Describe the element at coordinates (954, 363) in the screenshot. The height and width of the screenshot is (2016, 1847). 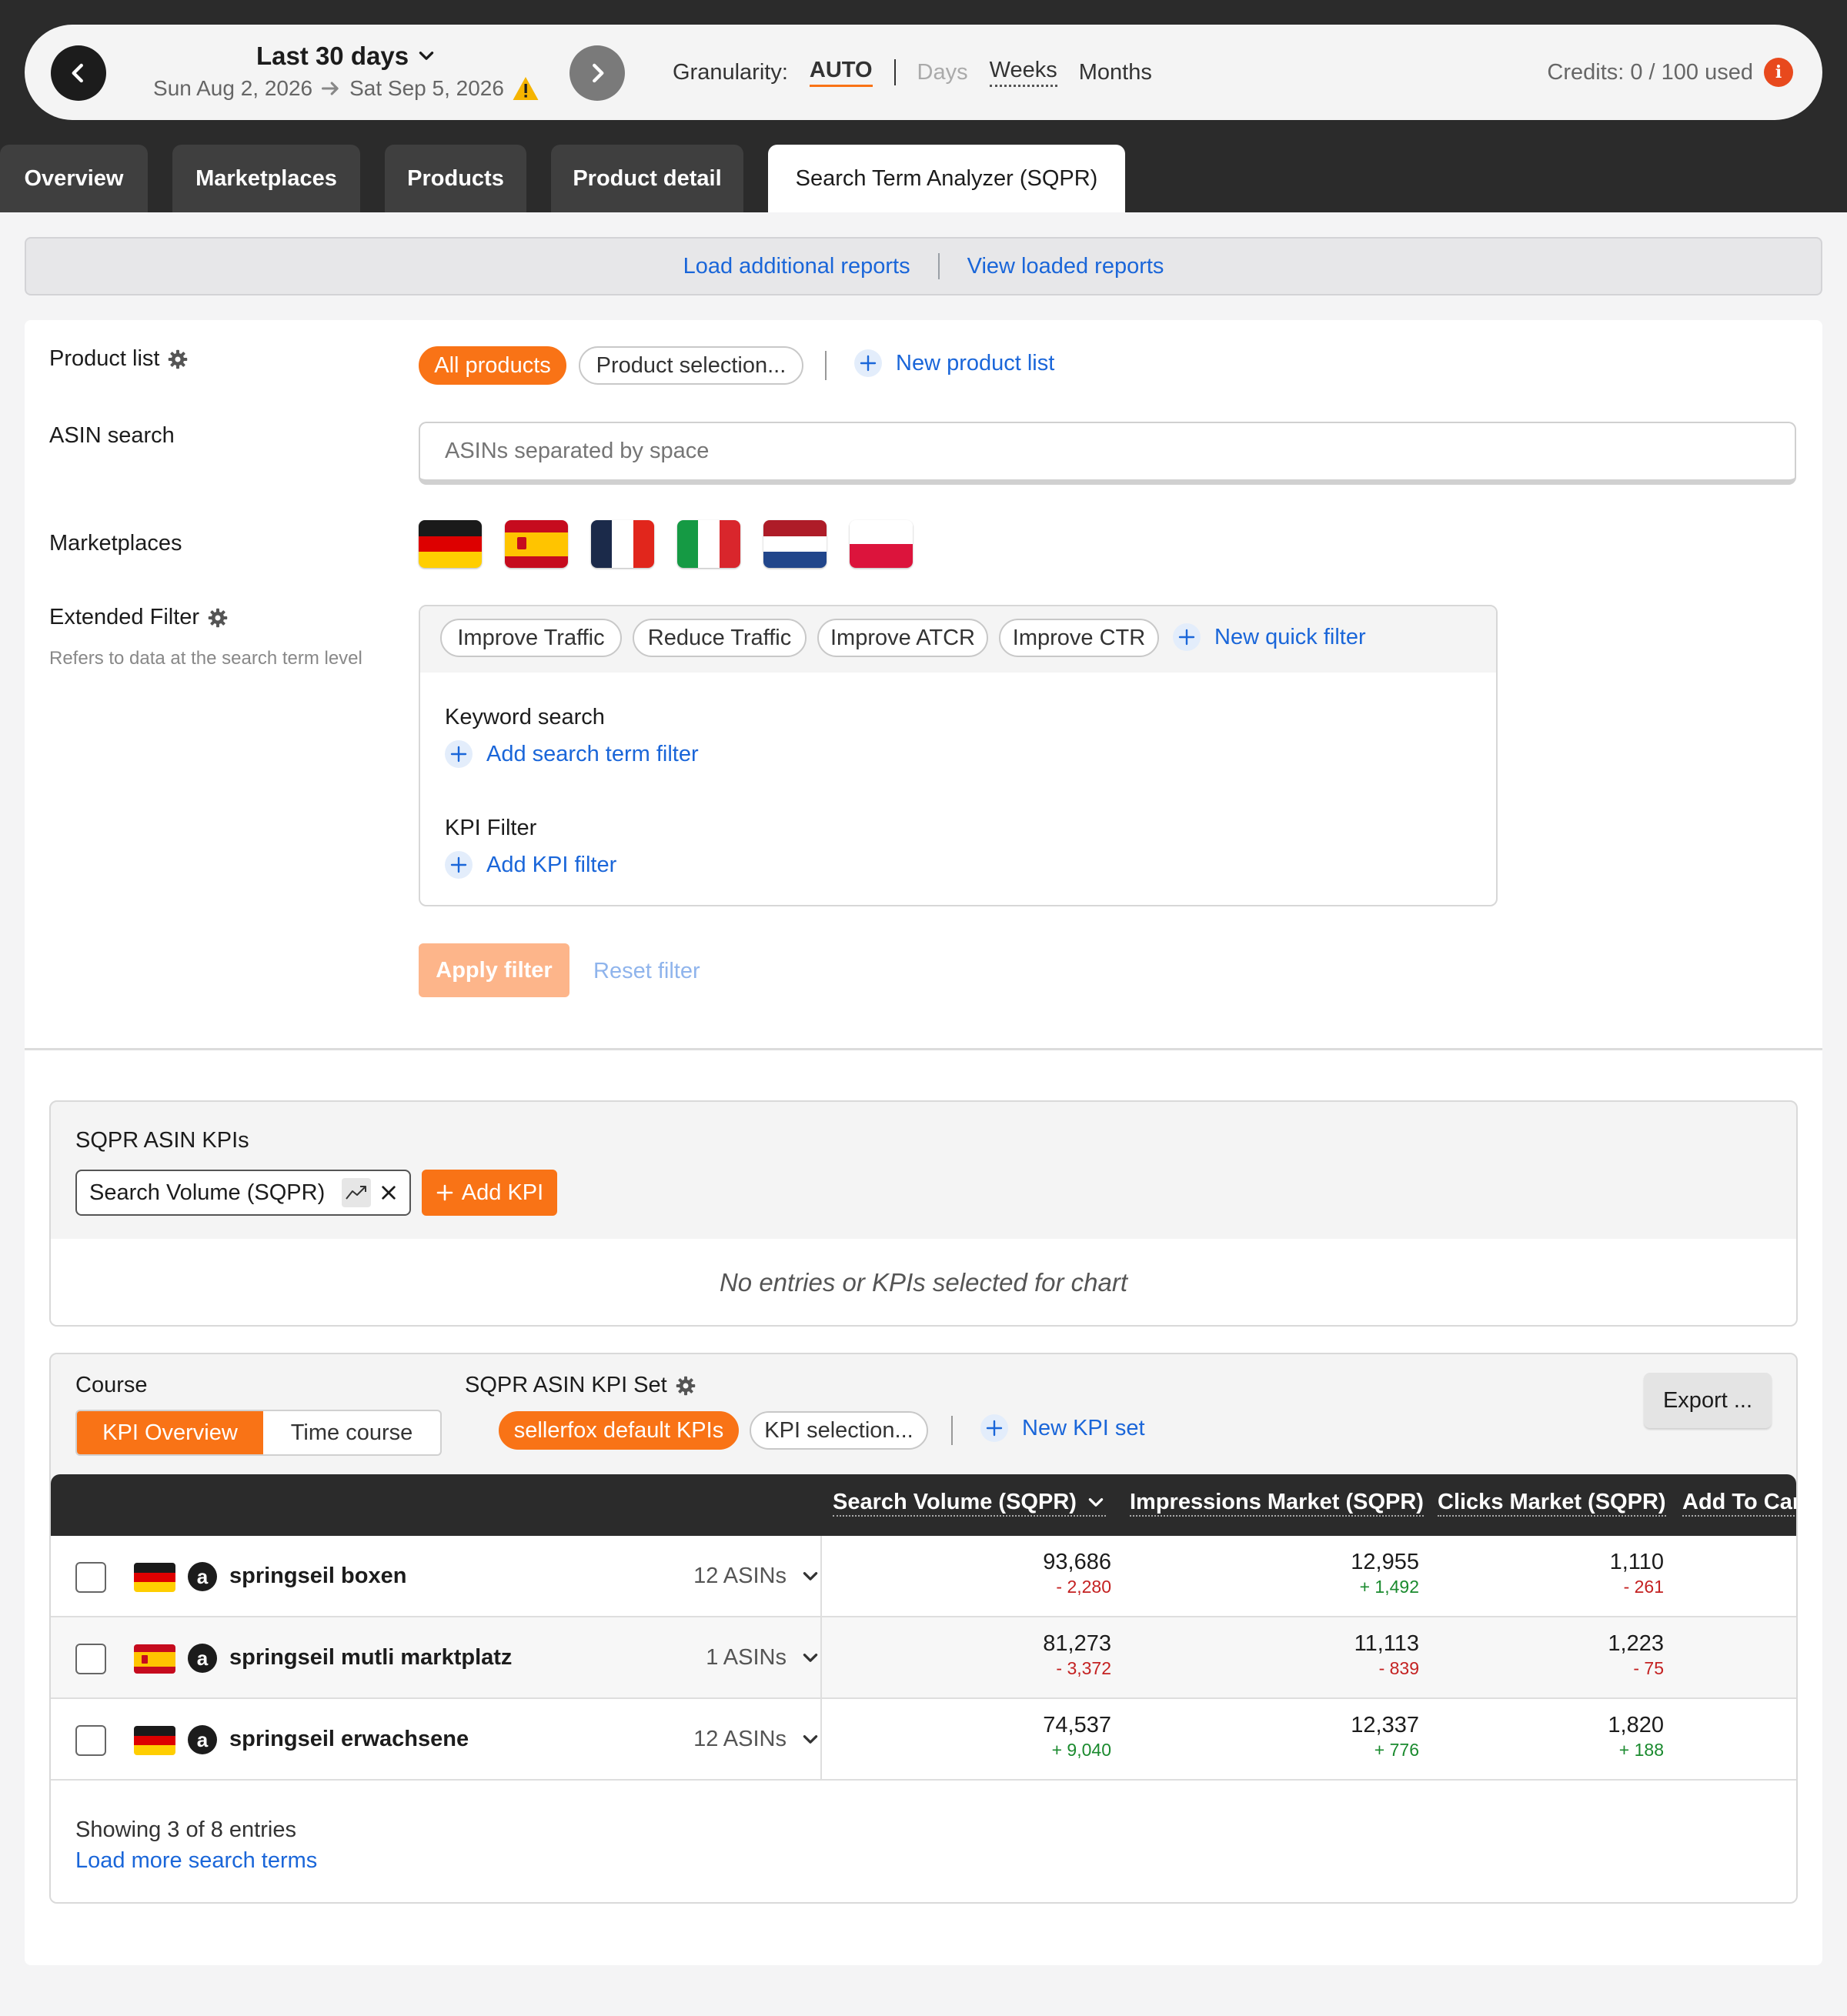
I see `new-product-list-link: New product list` at that location.